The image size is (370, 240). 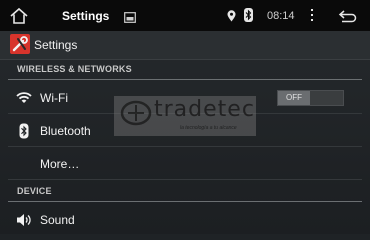 I want to click on wifi-toggle: OFF, so click(x=310, y=98).